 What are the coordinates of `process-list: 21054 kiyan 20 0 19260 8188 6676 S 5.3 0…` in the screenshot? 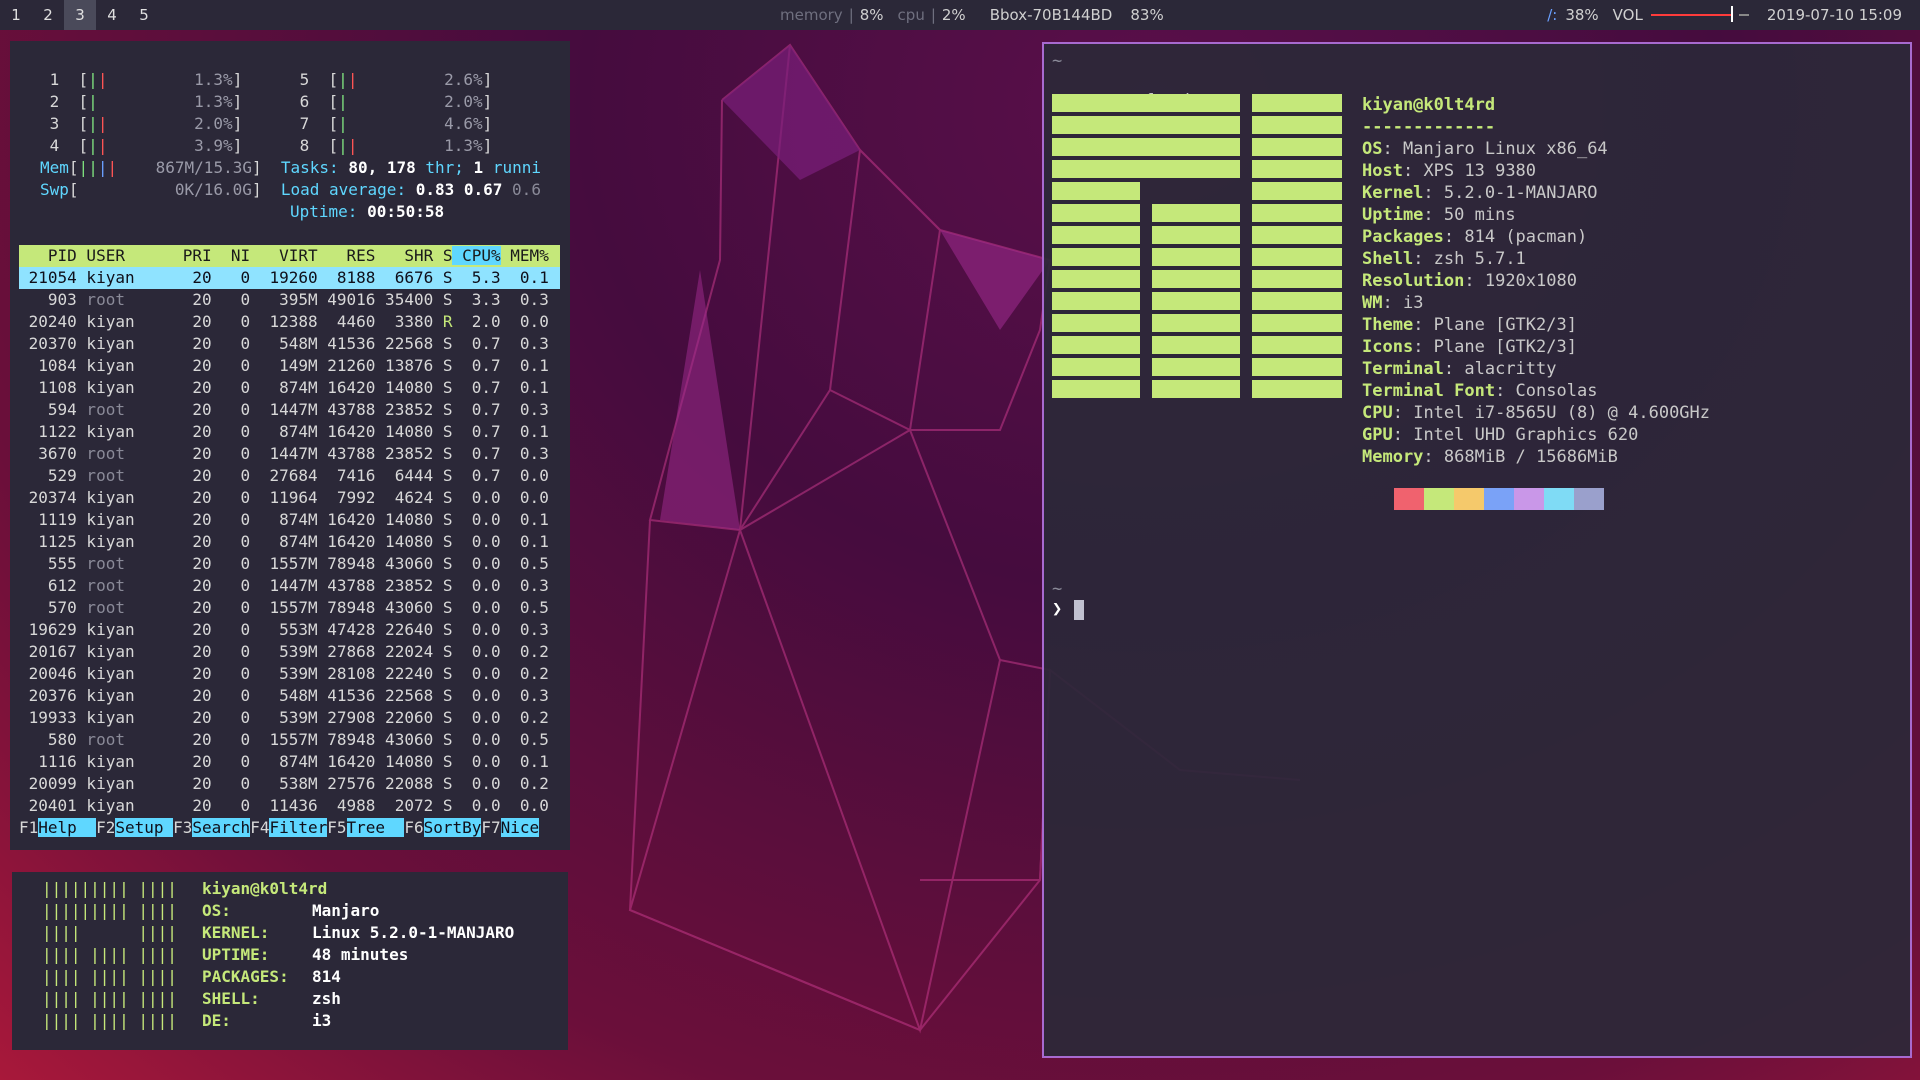 It's located at (289, 542).